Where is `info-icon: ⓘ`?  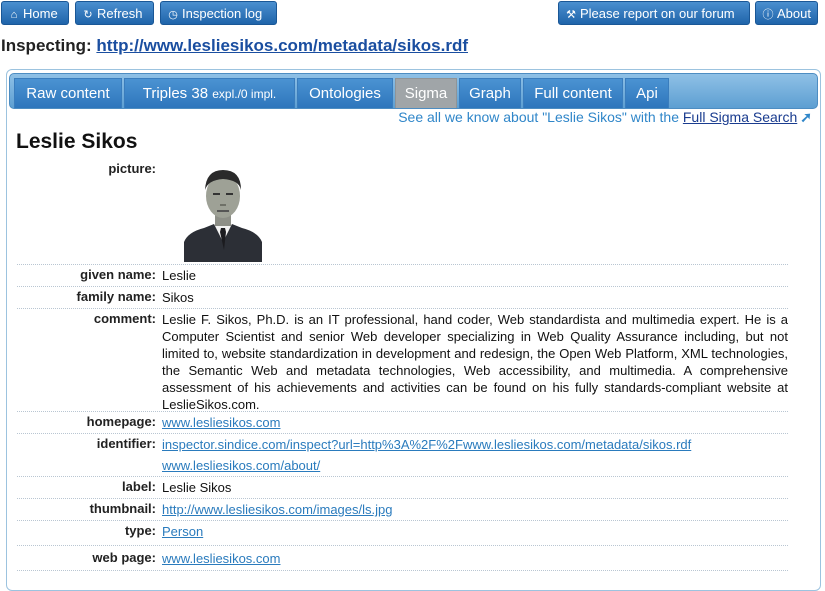 info-icon: ⓘ is located at coordinates (768, 15).